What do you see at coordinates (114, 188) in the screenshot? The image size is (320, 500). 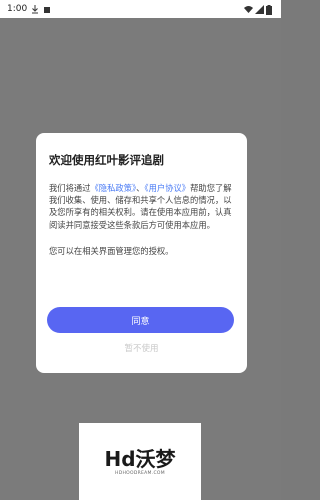 I see `privacy-policy-link: 《隐私政策》` at bounding box center [114, 188].